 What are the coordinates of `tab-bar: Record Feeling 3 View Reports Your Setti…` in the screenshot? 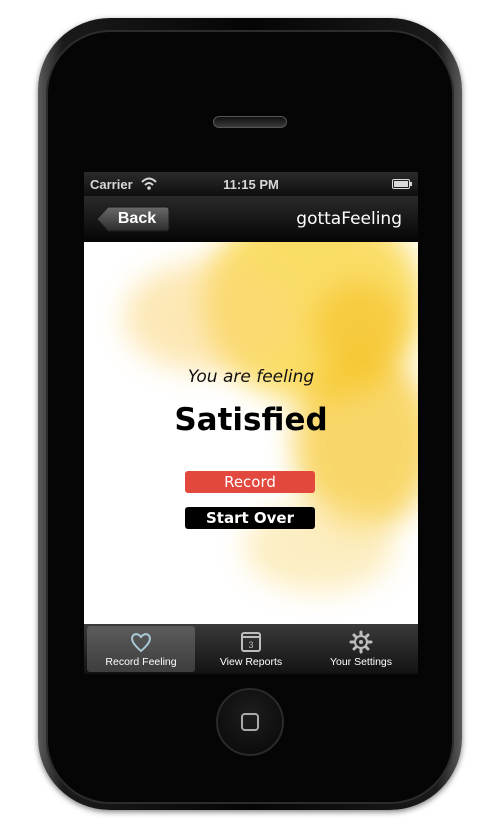 It's located at (251, 649).